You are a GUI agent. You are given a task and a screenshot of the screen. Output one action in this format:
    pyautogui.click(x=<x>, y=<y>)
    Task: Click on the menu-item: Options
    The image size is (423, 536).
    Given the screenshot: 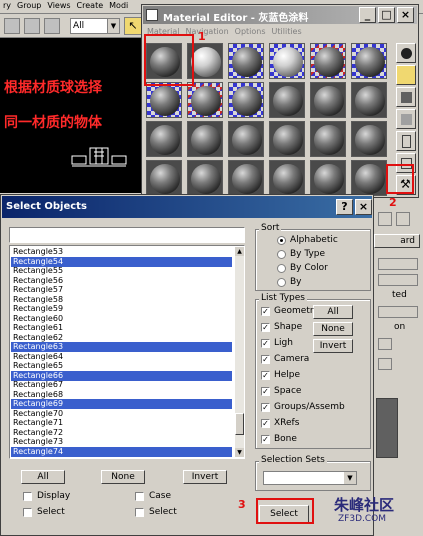 What is the action you would take?
    pyautogui.click(x=250, y=31)
    